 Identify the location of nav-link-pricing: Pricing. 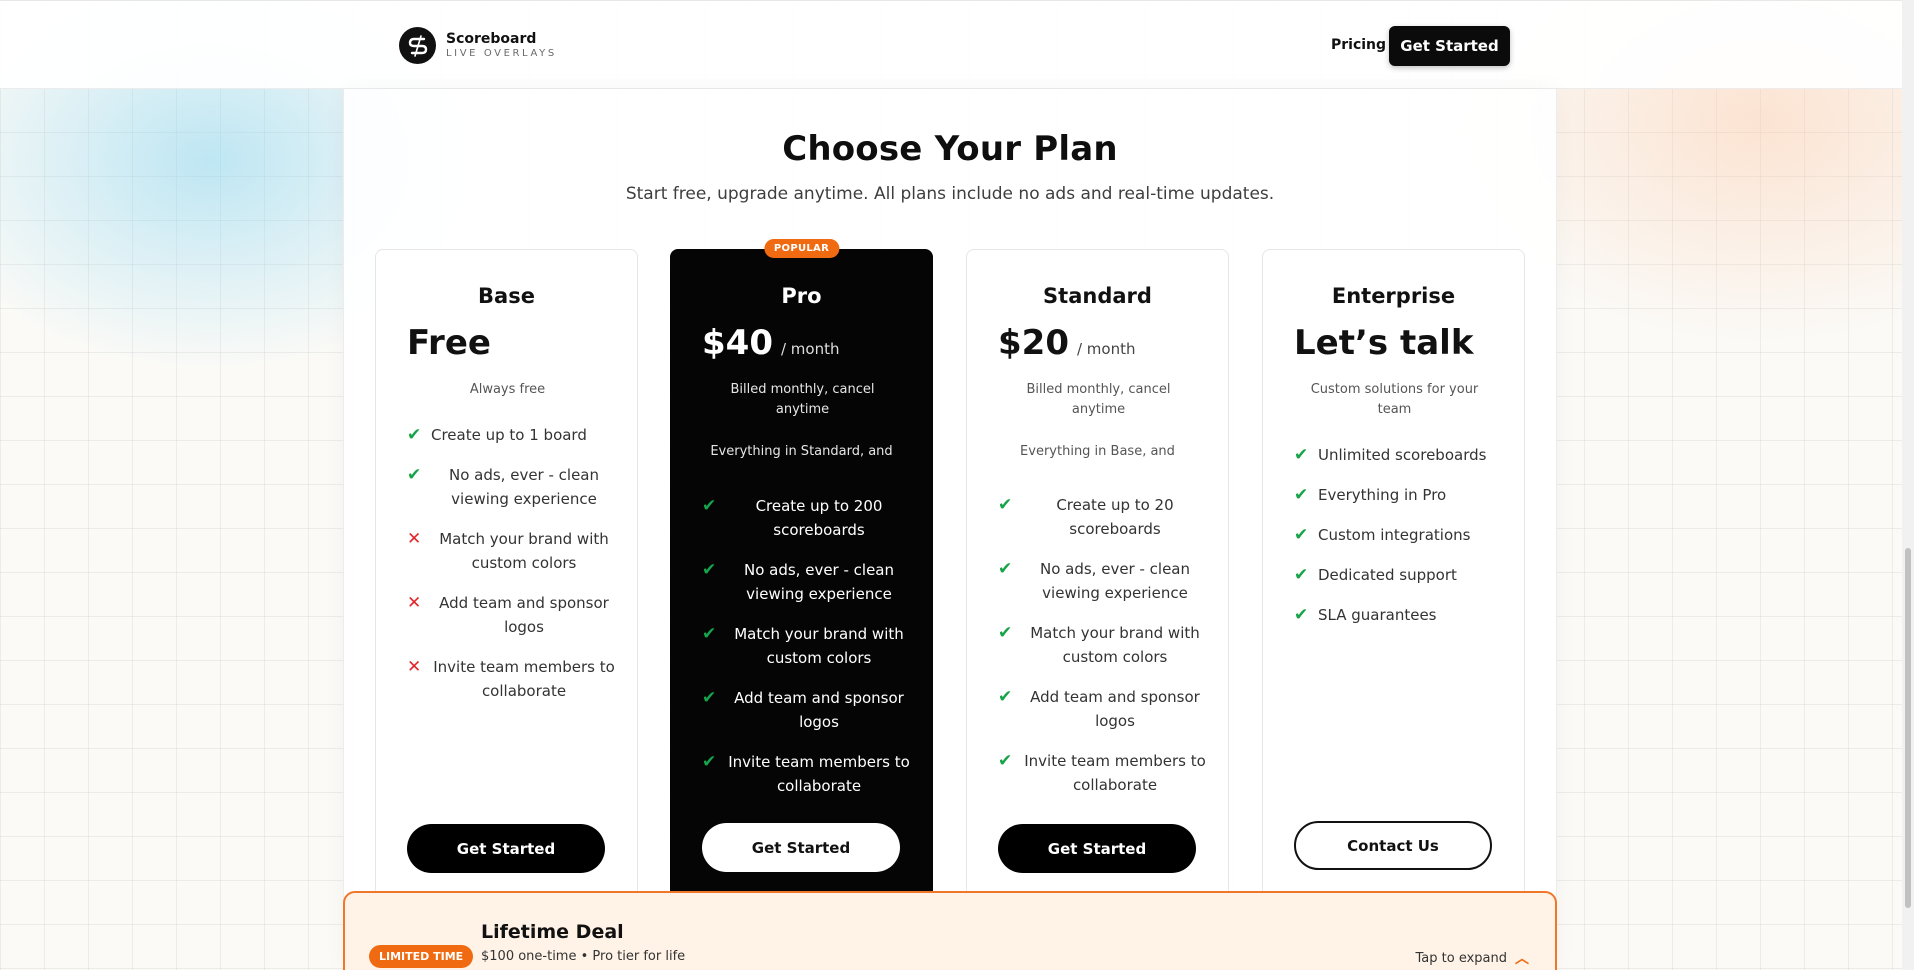
(1358, 45).